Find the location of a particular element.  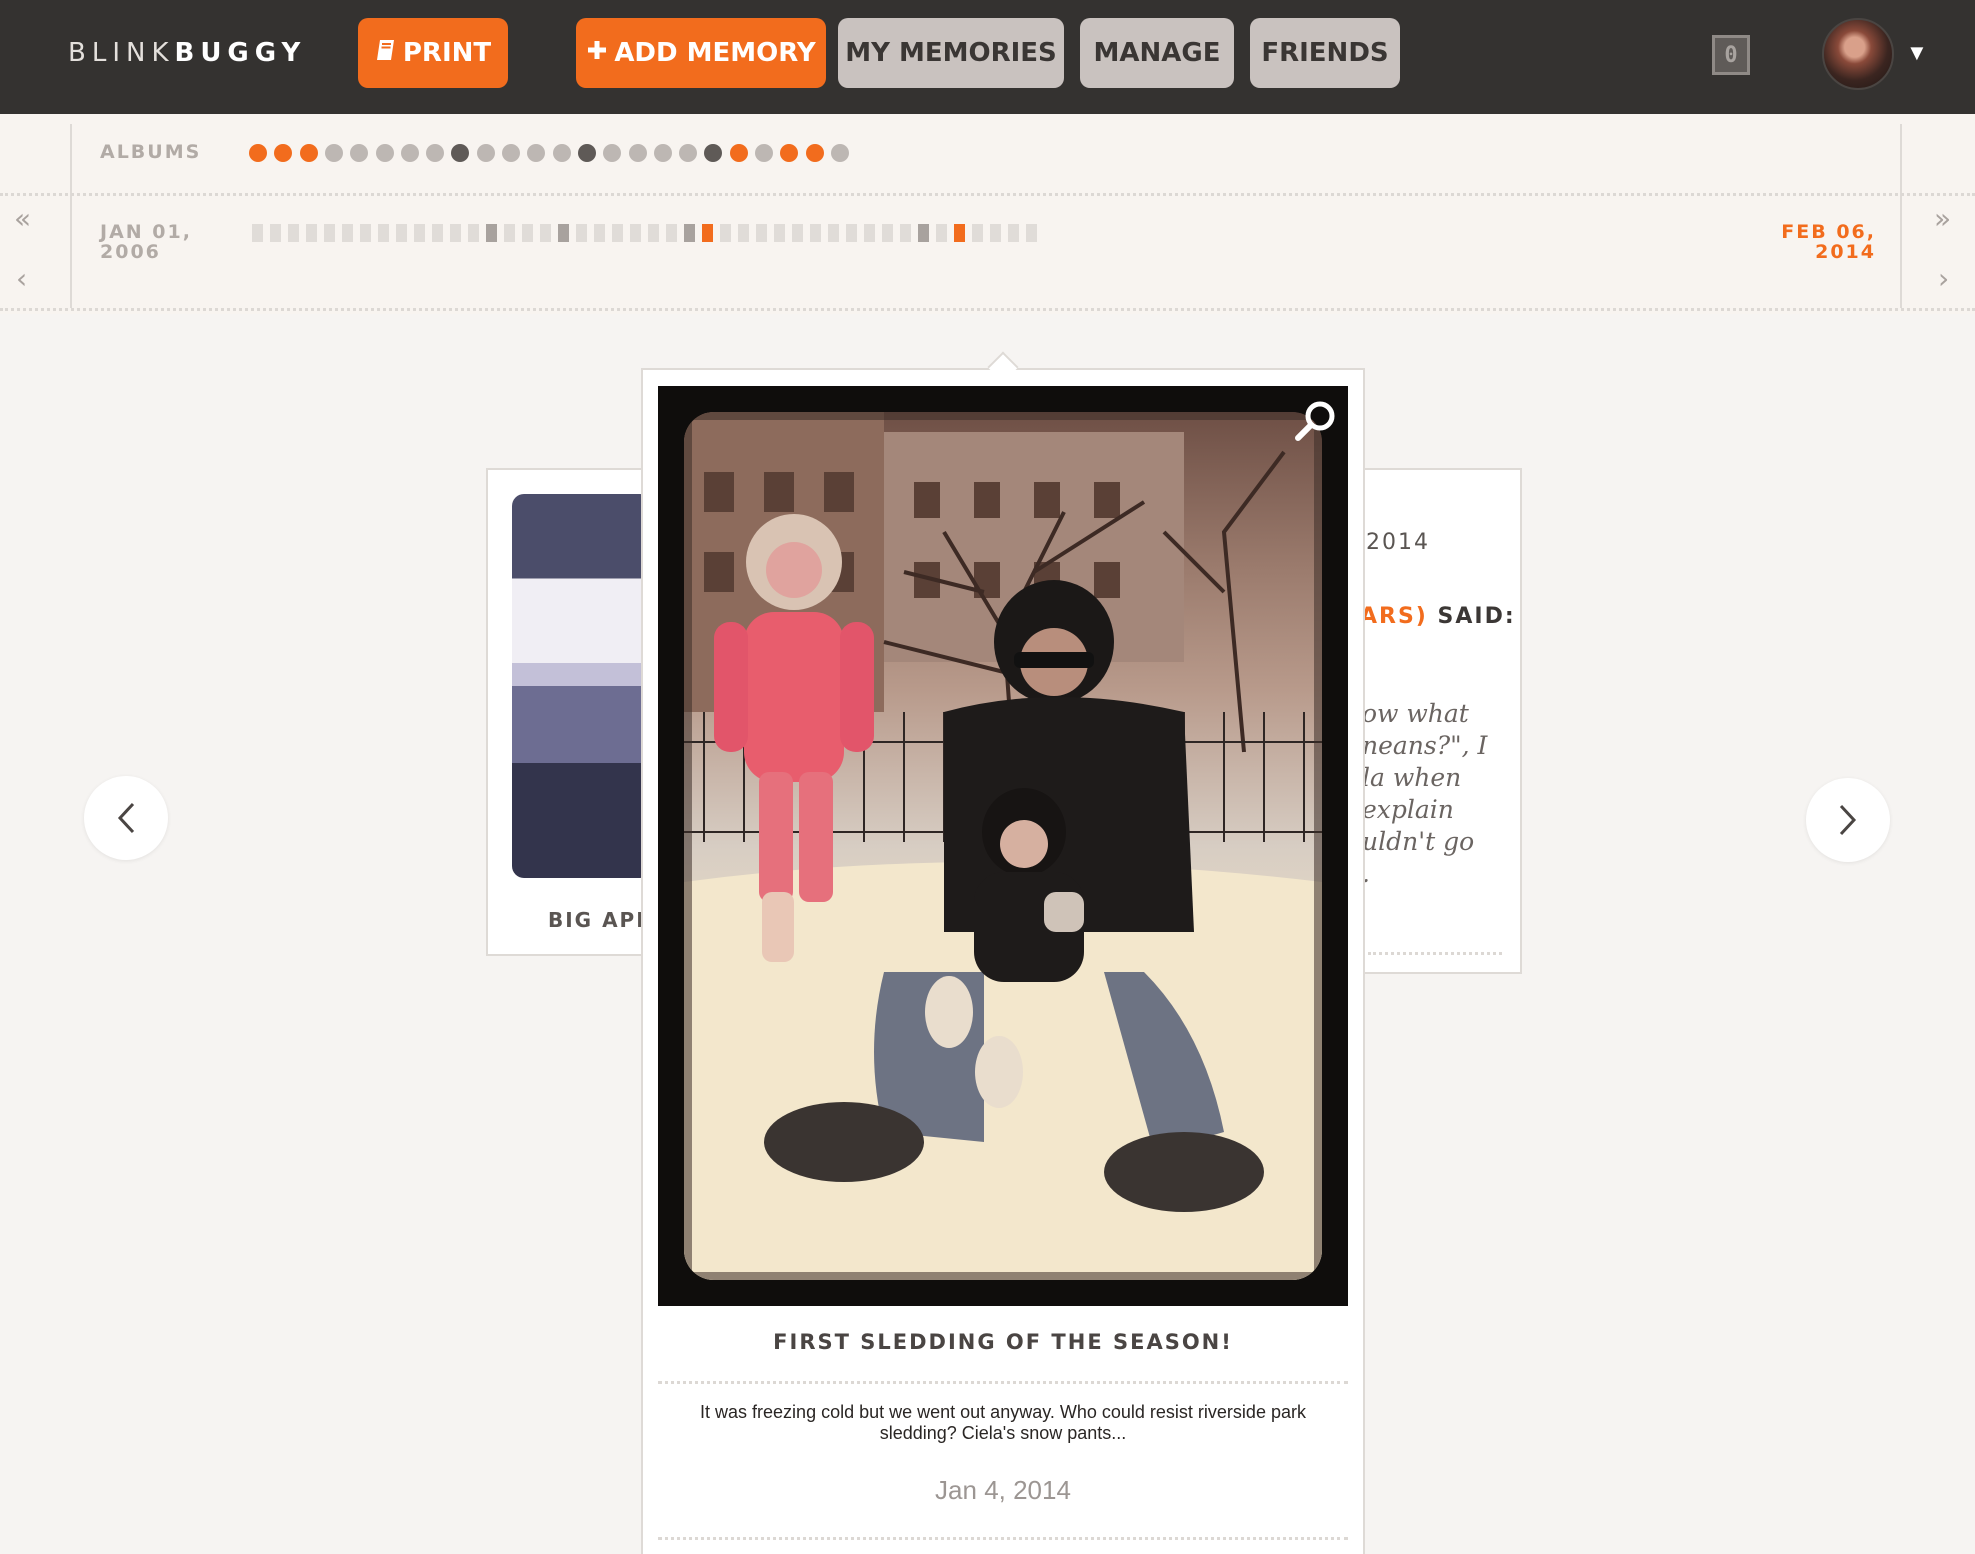

brand-logo: BLINKBUGGY is located at coordinates (187, 53).